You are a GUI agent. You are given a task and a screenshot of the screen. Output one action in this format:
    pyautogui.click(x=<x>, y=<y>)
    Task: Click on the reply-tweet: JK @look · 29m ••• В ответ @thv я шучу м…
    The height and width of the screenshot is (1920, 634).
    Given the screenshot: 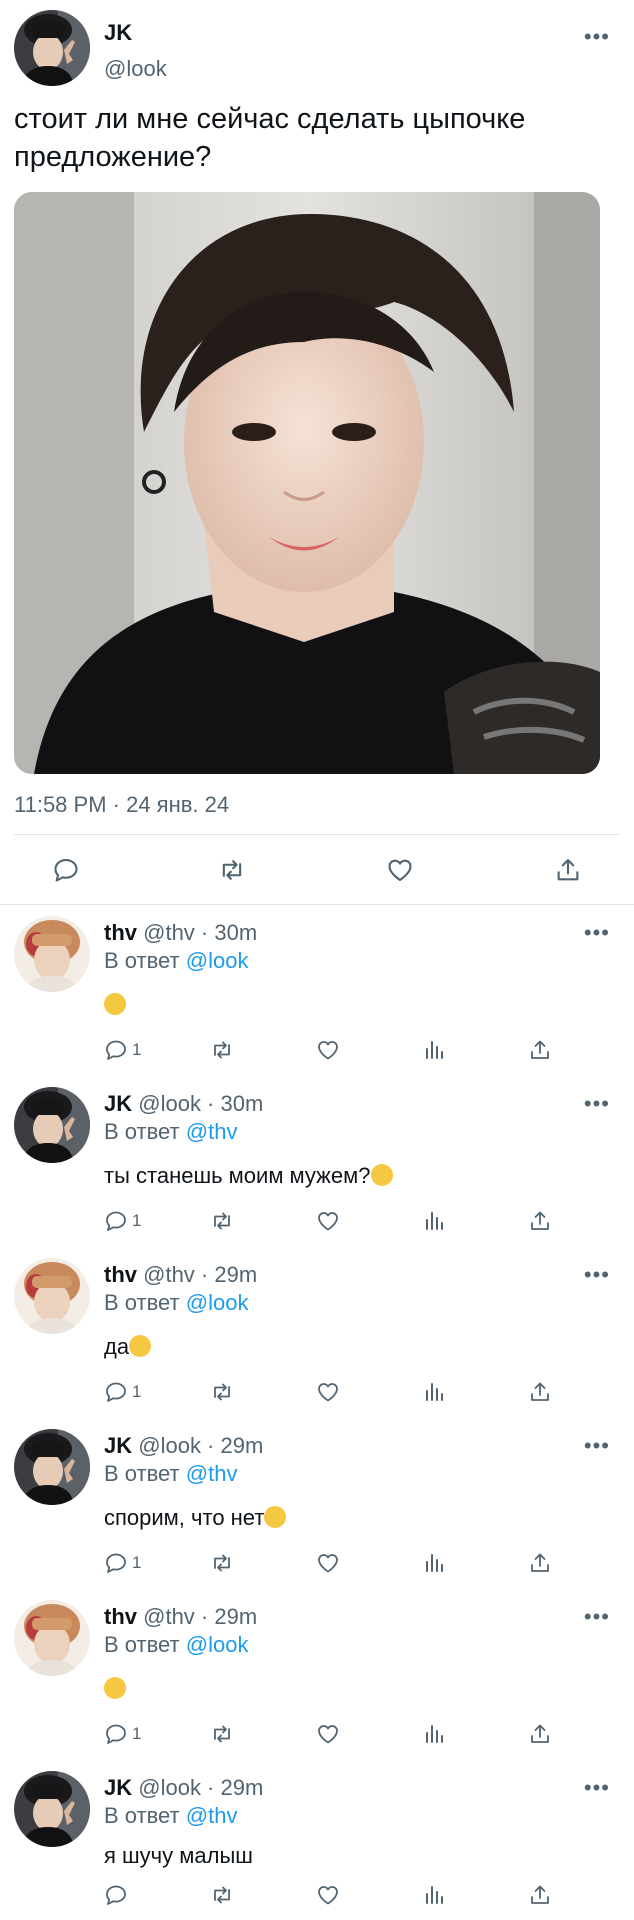 What is the action you would take?
    pyautogui.click(x=317, y=1841)
    